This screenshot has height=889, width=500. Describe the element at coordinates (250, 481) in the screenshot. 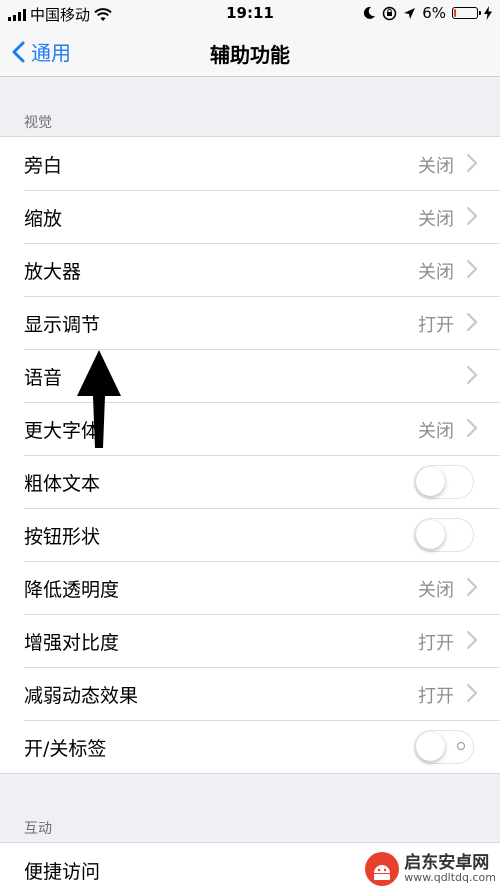

I see `row-bold-text: 粗体文本` at that location.